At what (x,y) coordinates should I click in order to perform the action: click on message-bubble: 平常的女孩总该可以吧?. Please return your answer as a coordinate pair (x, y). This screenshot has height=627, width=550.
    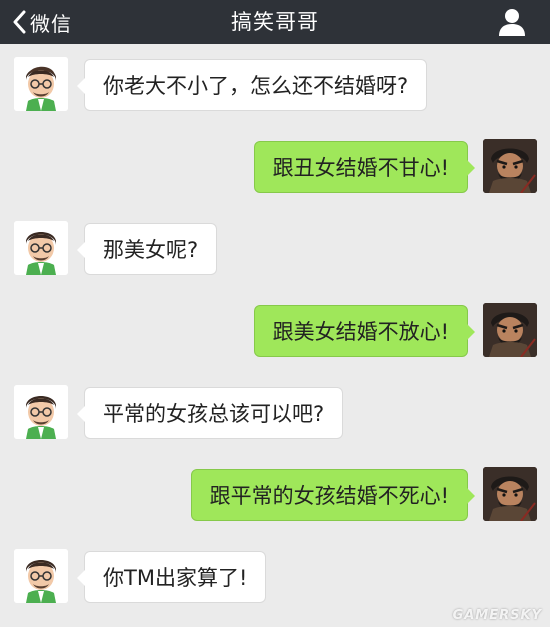
    Looking at the image, I should click on (210, 413).